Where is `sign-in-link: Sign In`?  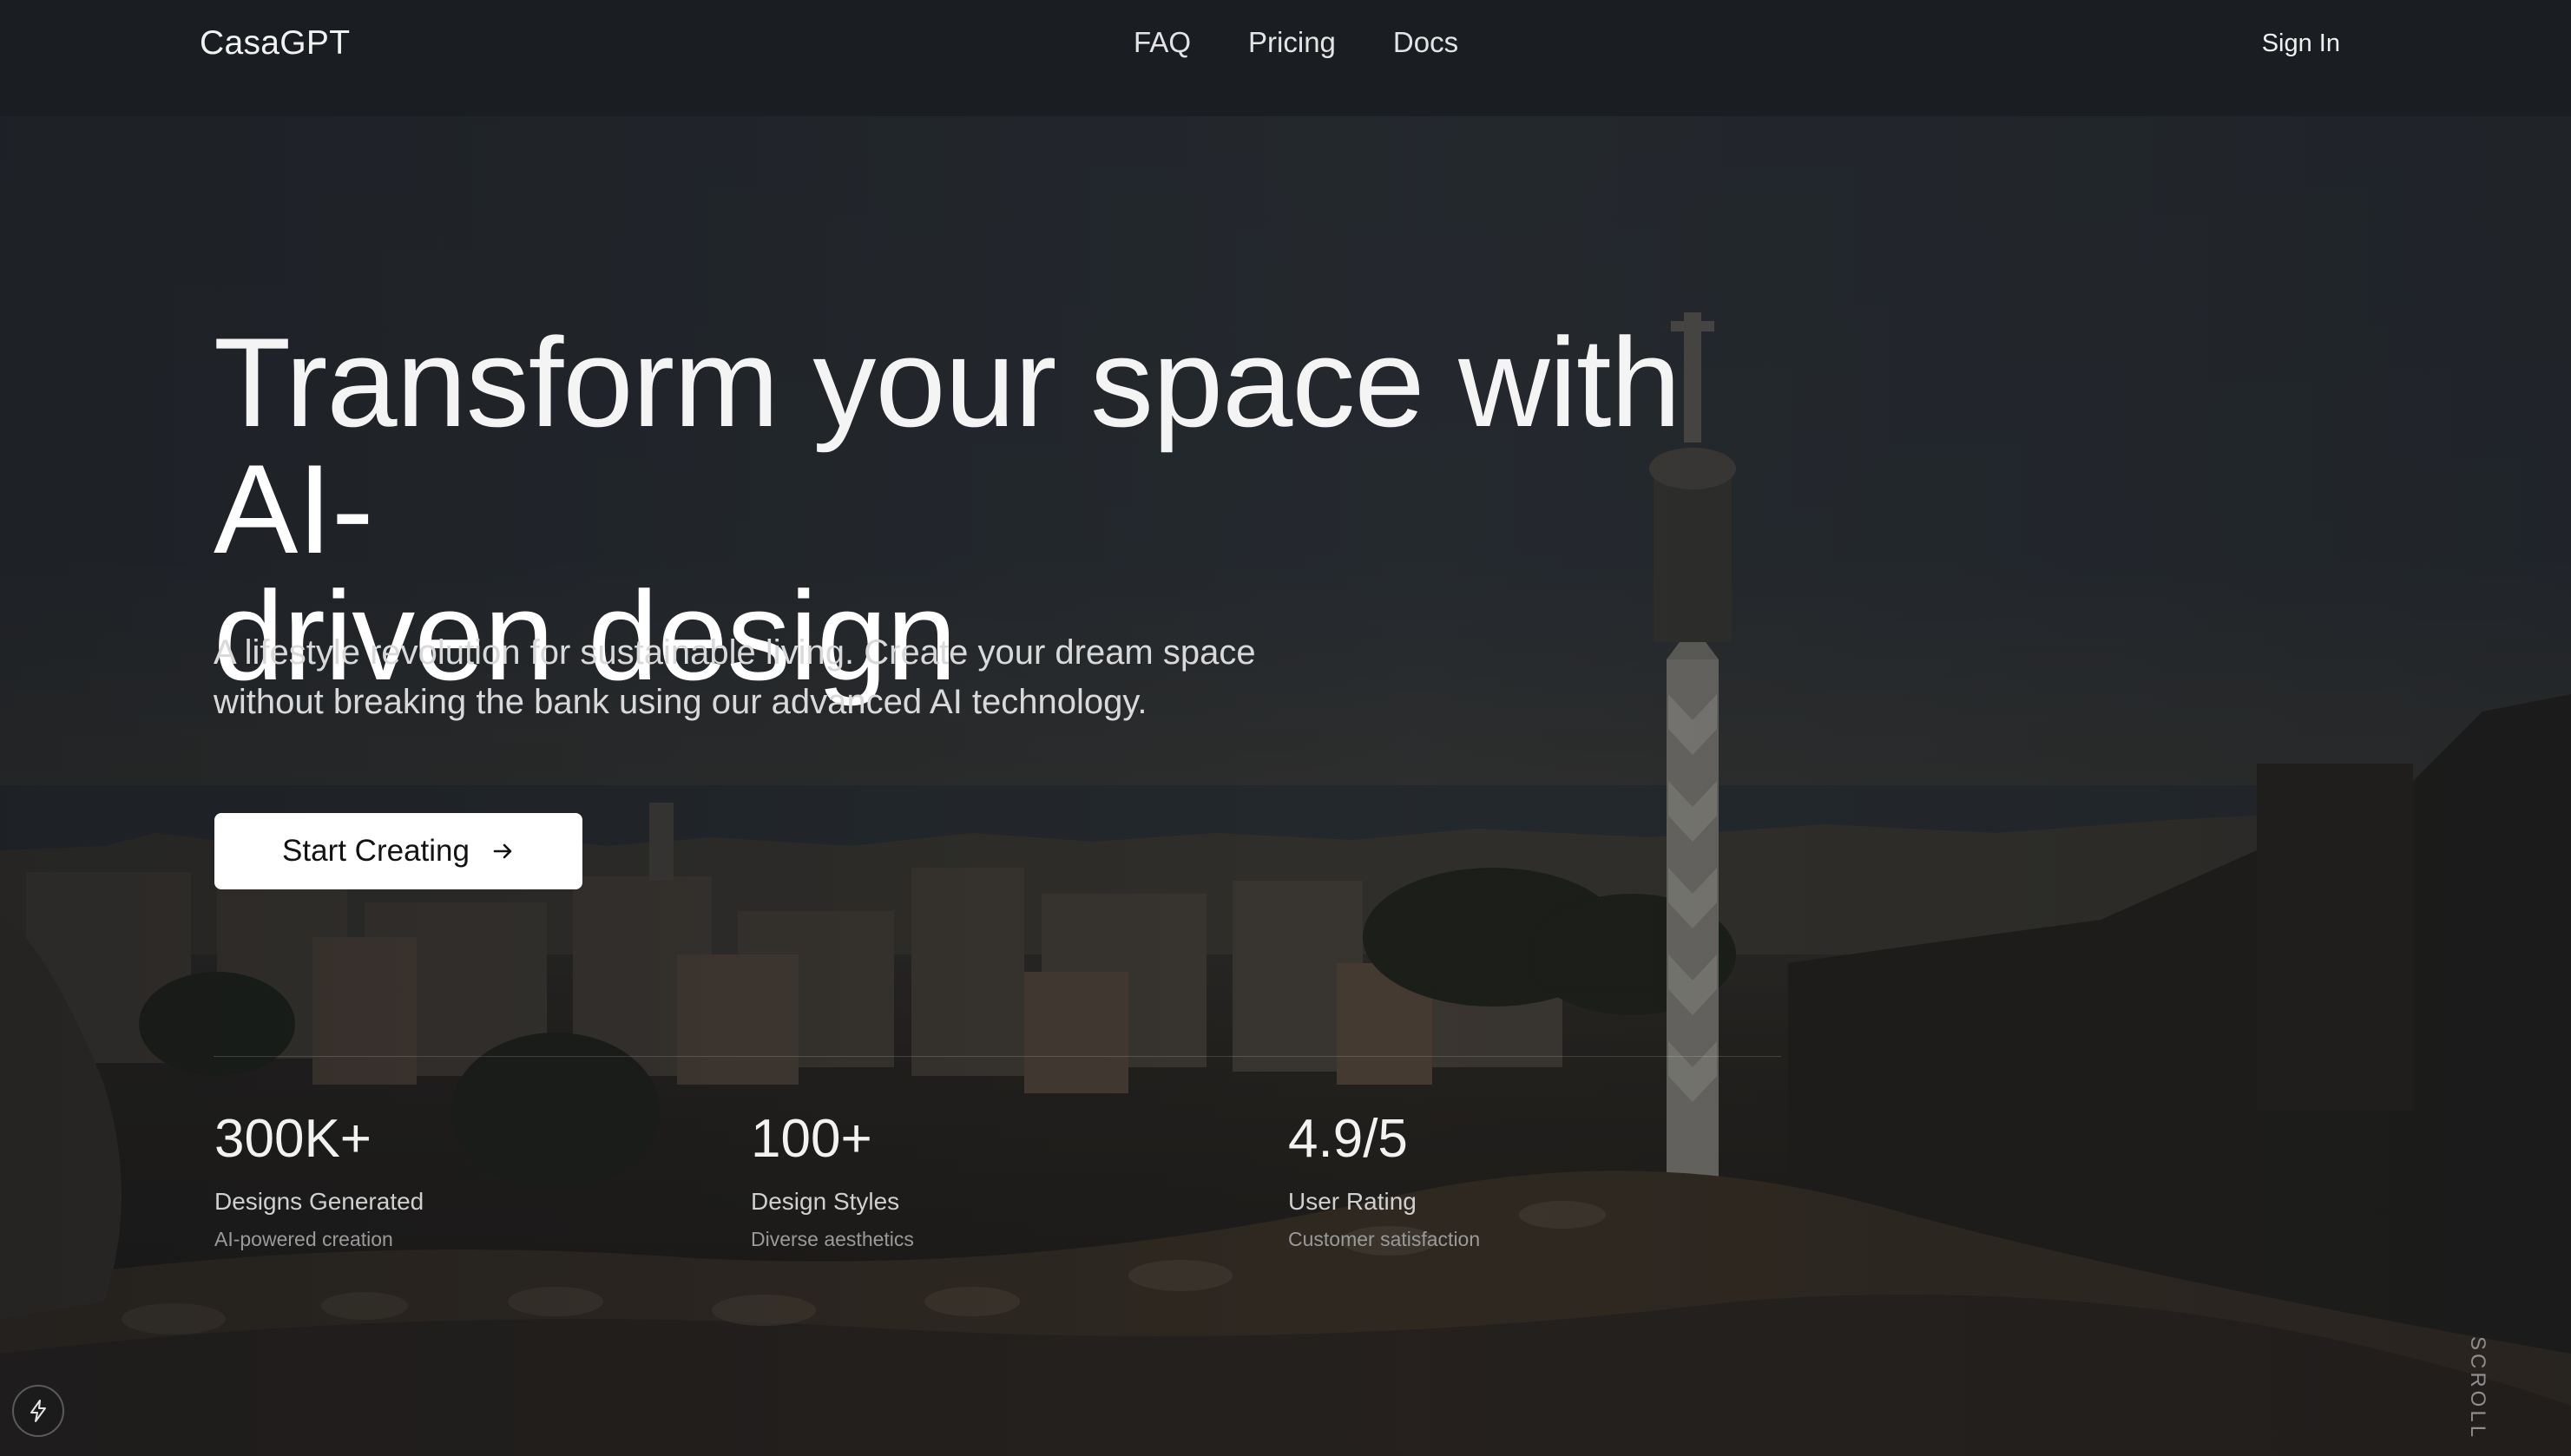
sign-in-link: Sign In is located at coordinates (2301, 44).